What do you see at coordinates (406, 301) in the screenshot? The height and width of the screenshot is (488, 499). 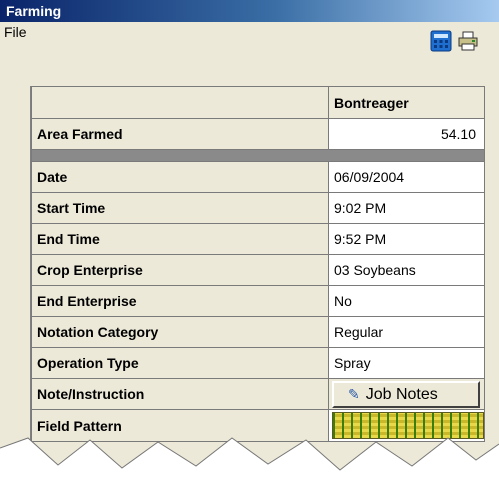 I see `end-enterprise-field: No` at bounding box center [406, 301].